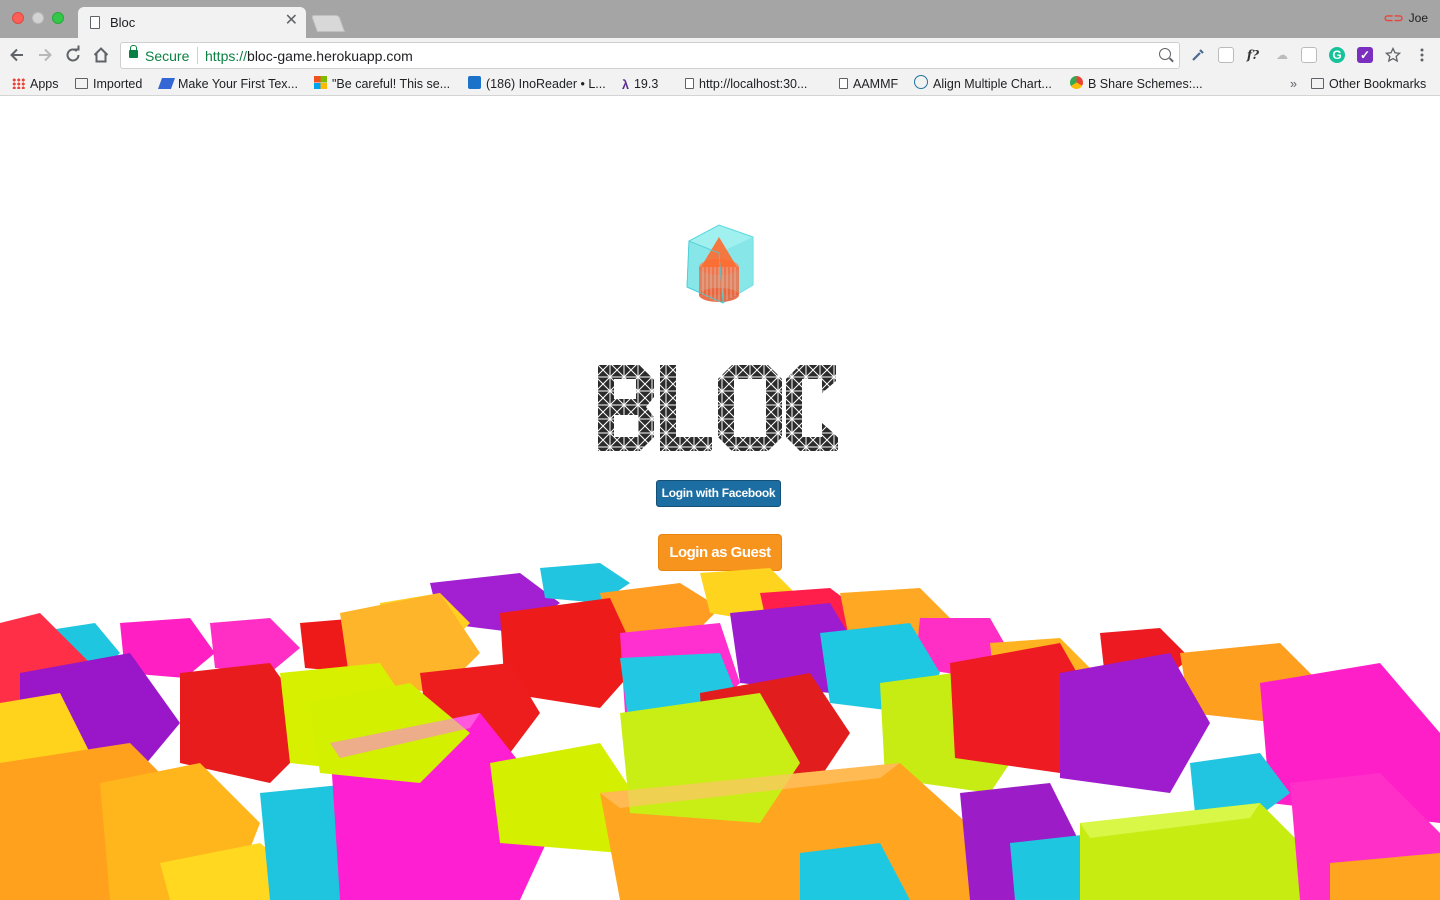 The height and width of the screenshot is (900, 1440). I want to click on reload-button, so click(73, 55).